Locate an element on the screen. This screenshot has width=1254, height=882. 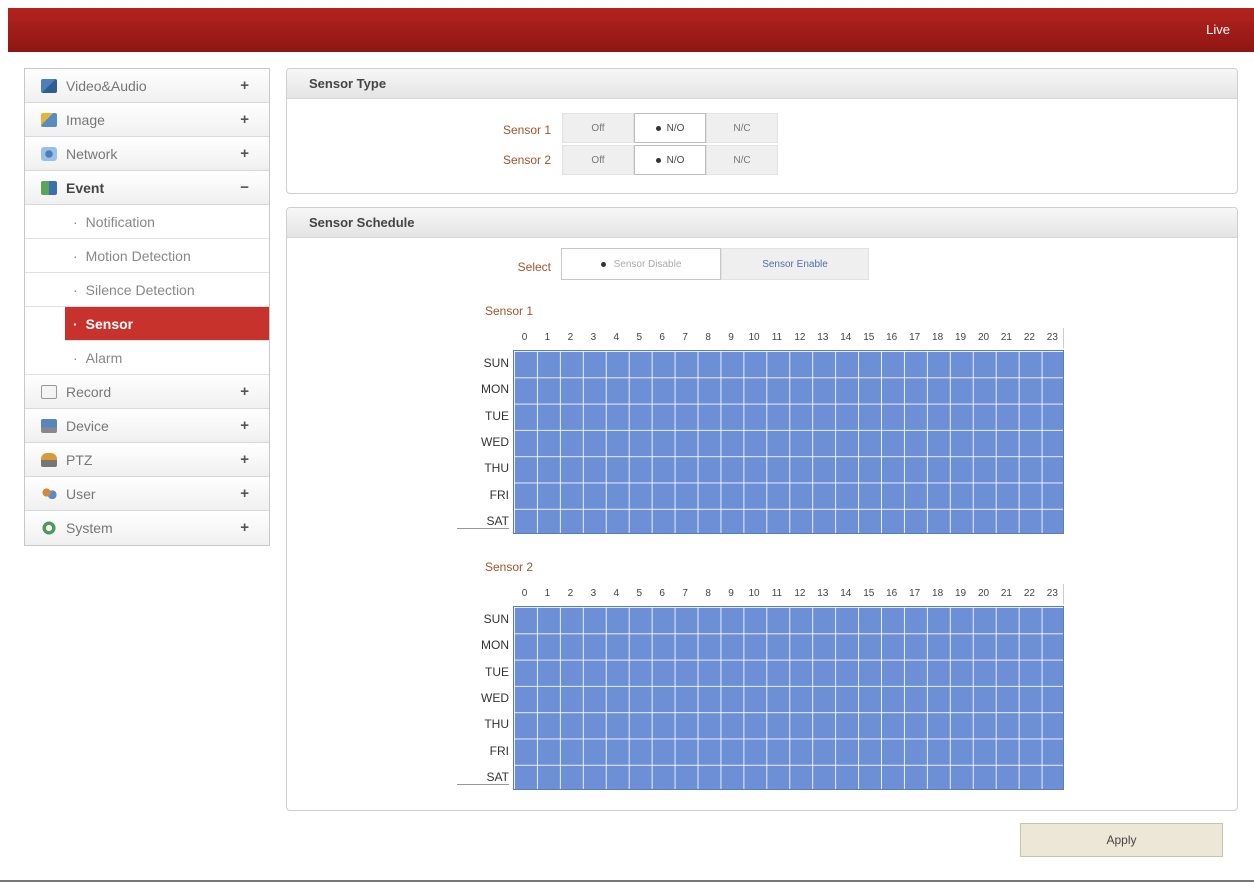
sidebar-subitem-label: Notification is located at coordinates (120, 221).